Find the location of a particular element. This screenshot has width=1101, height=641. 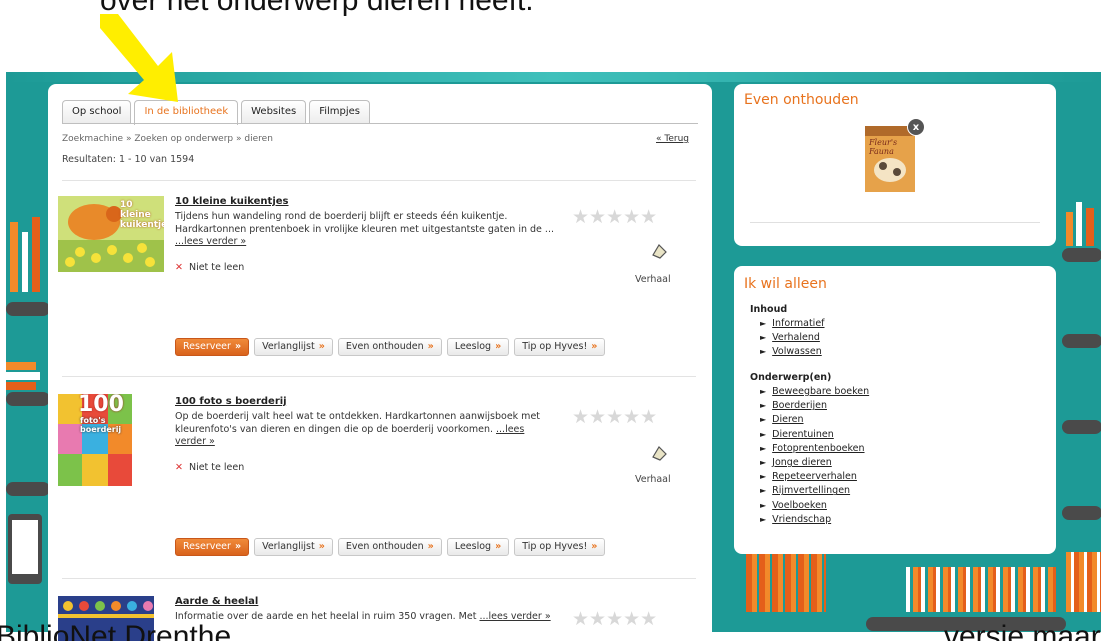

breadcrumb-item-zoeken-op-onderwerp: Zoeken op onderwerp is located at coordinates (183, 139).